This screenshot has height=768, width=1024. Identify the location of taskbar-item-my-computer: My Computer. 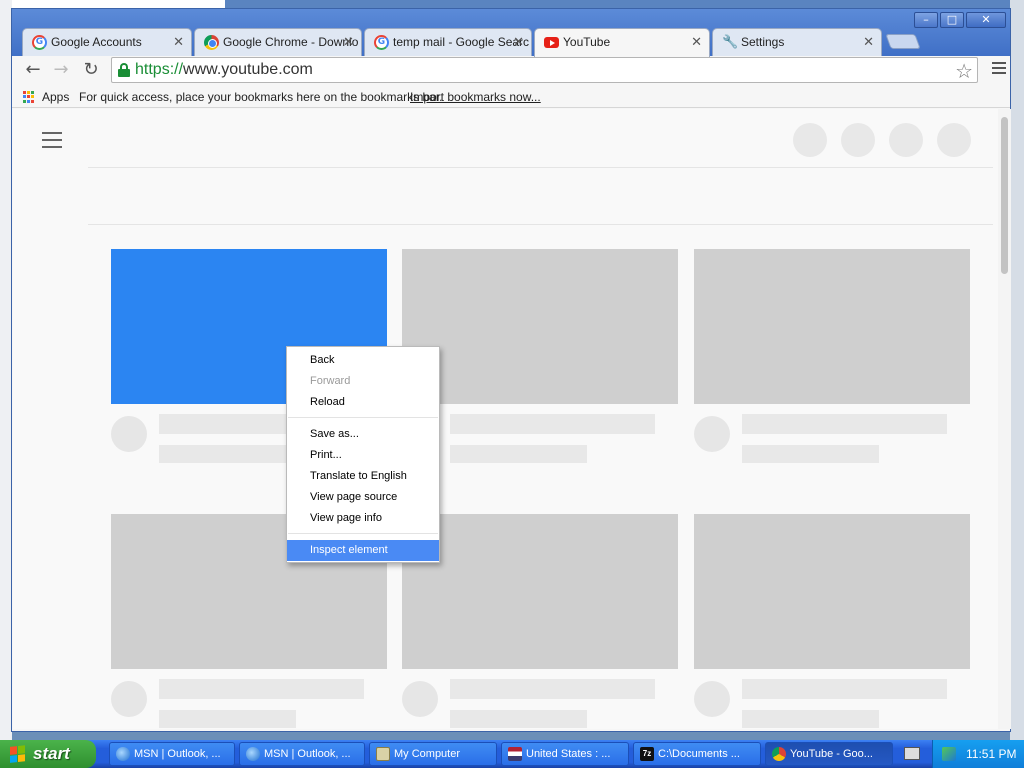
(433, 754).